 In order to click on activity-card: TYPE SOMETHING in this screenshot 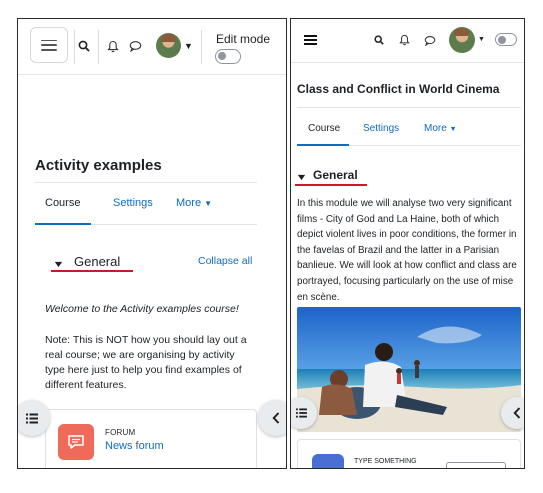, I will do `click(409, 453)`.